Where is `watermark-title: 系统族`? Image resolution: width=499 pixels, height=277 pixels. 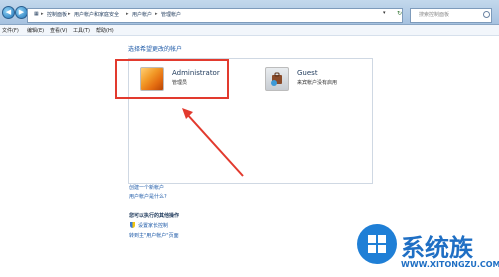 watermark-title: 系统族 is located at coordinates (437, 248).